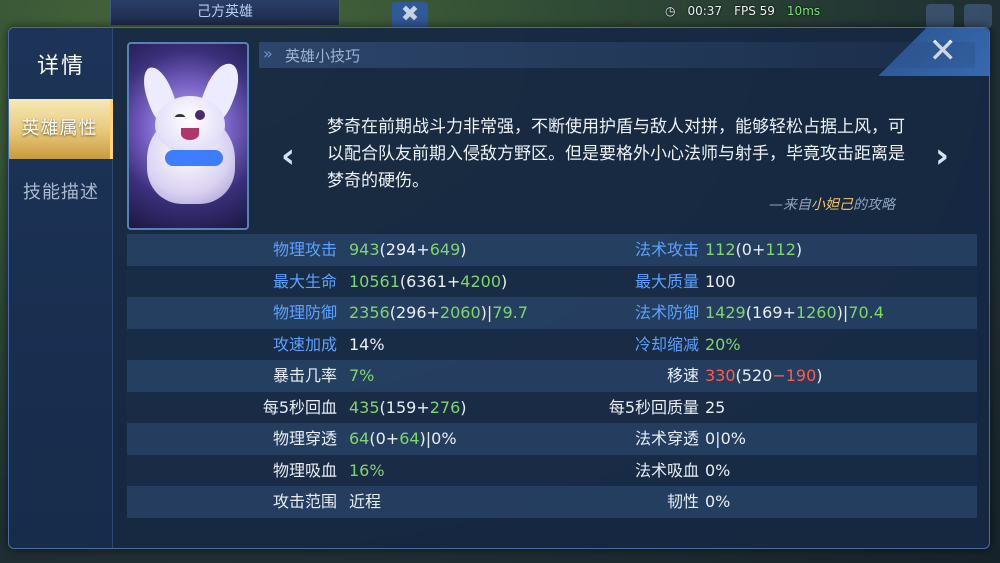 Image resolution: width=1000 pixels, height=563 pixels. What do you see at coordinates (552, 439) in the screenshot?
I see `stat-row: 物理穿透 64(0+64)|0% 法术穿透 0|0%` at bounding box center [552, 439].